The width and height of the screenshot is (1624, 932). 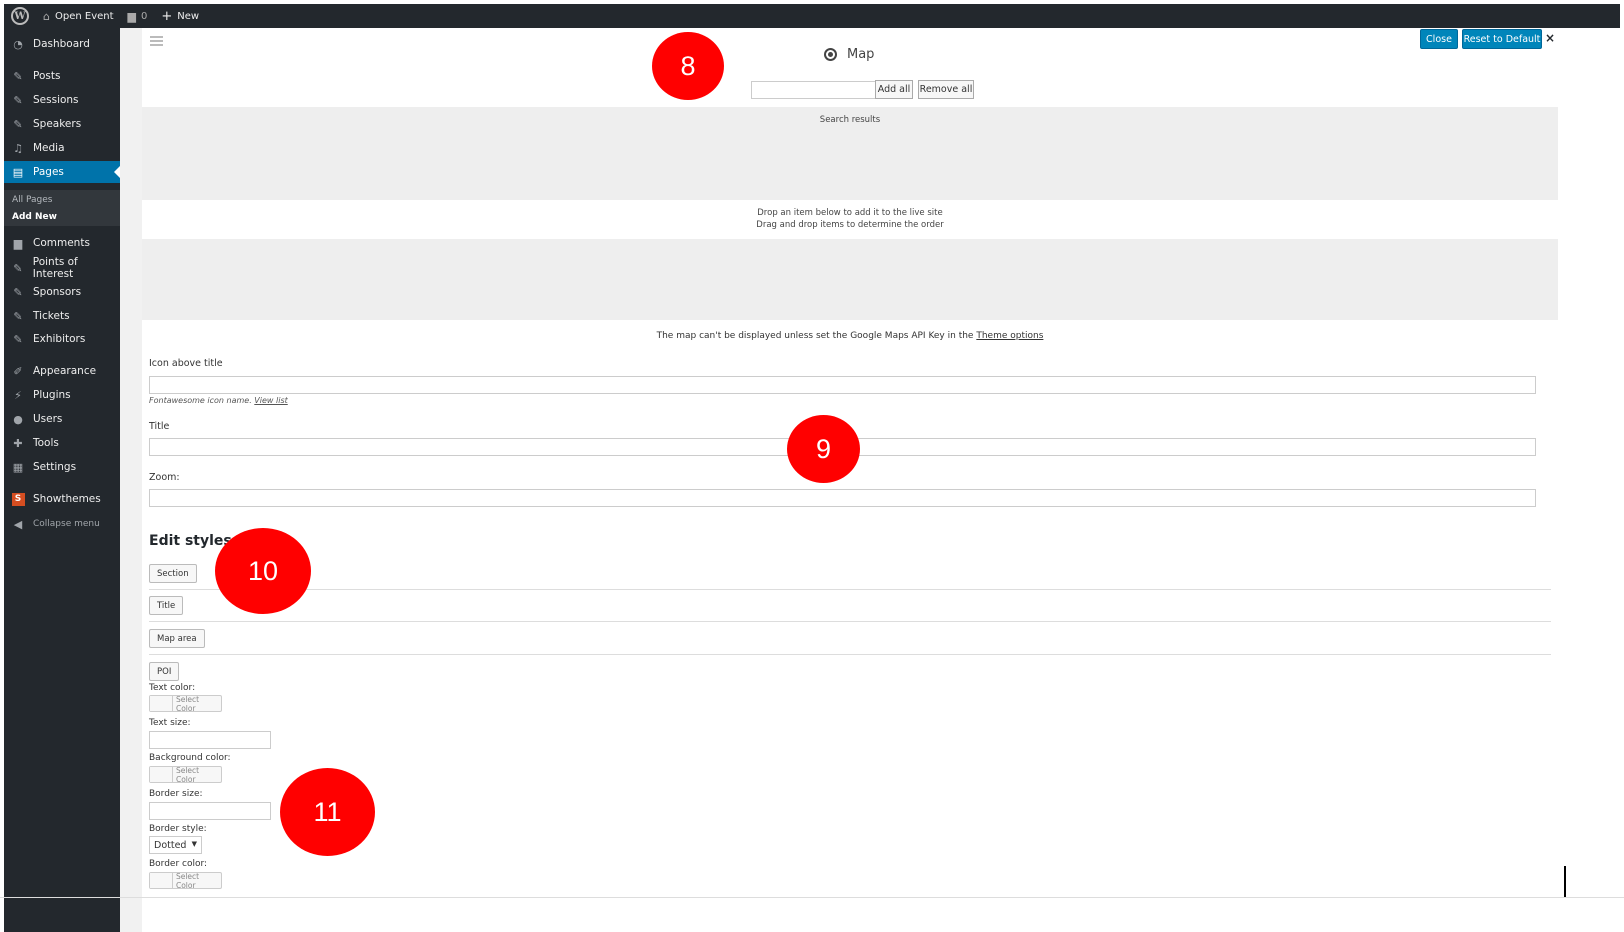 What do you see at coordinates (1439, 39) in the screenshot?
I see `close-button: Close` at bounding box center [1439, 39].